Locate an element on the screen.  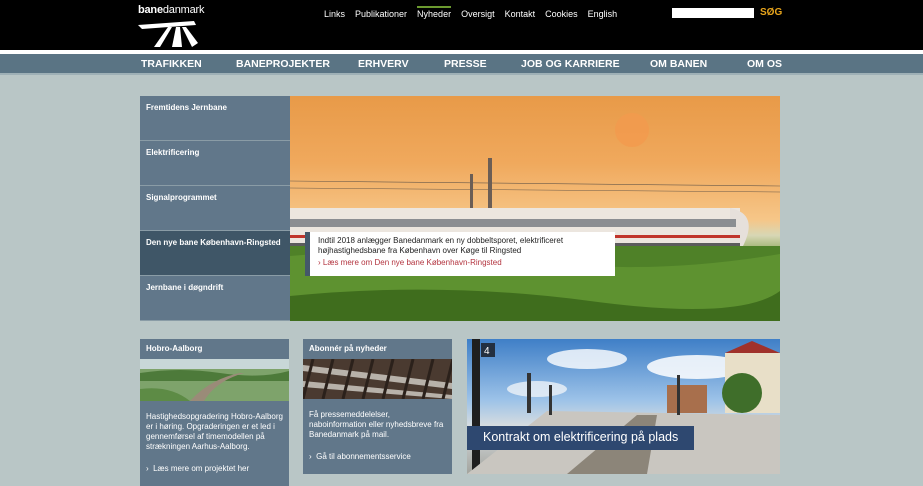
subscribe-link: › Gå til abonnementsservice is located at coordinates (377, 456).